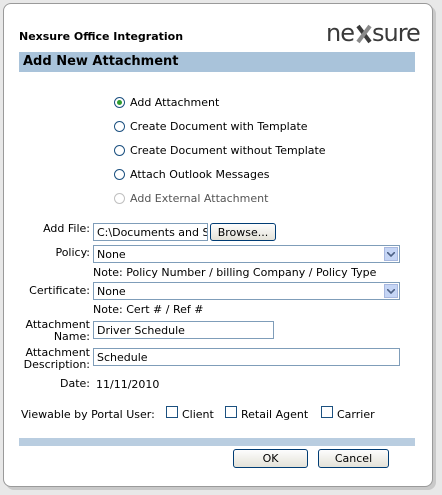 Image resolution: width=442 pixels, height=495 pixels. I want to click on option-attach-outlook: Attach Outlook Messages, so click(191, 174).